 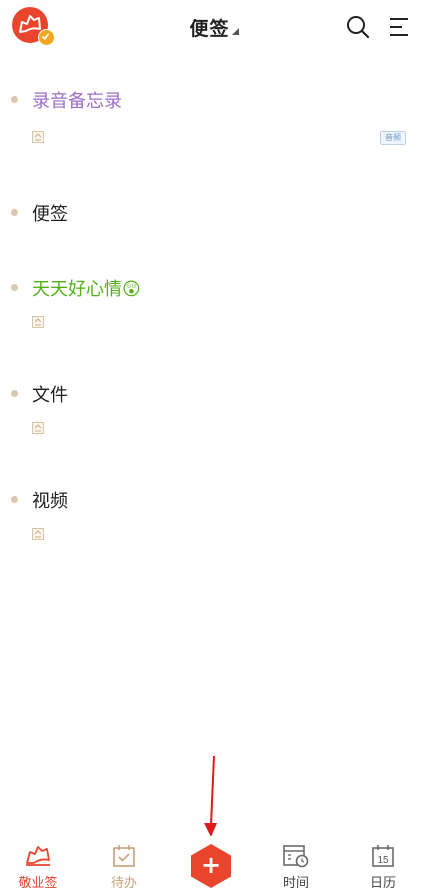 I want to click on calendar-icon: 15, so click(x=383, y=856).